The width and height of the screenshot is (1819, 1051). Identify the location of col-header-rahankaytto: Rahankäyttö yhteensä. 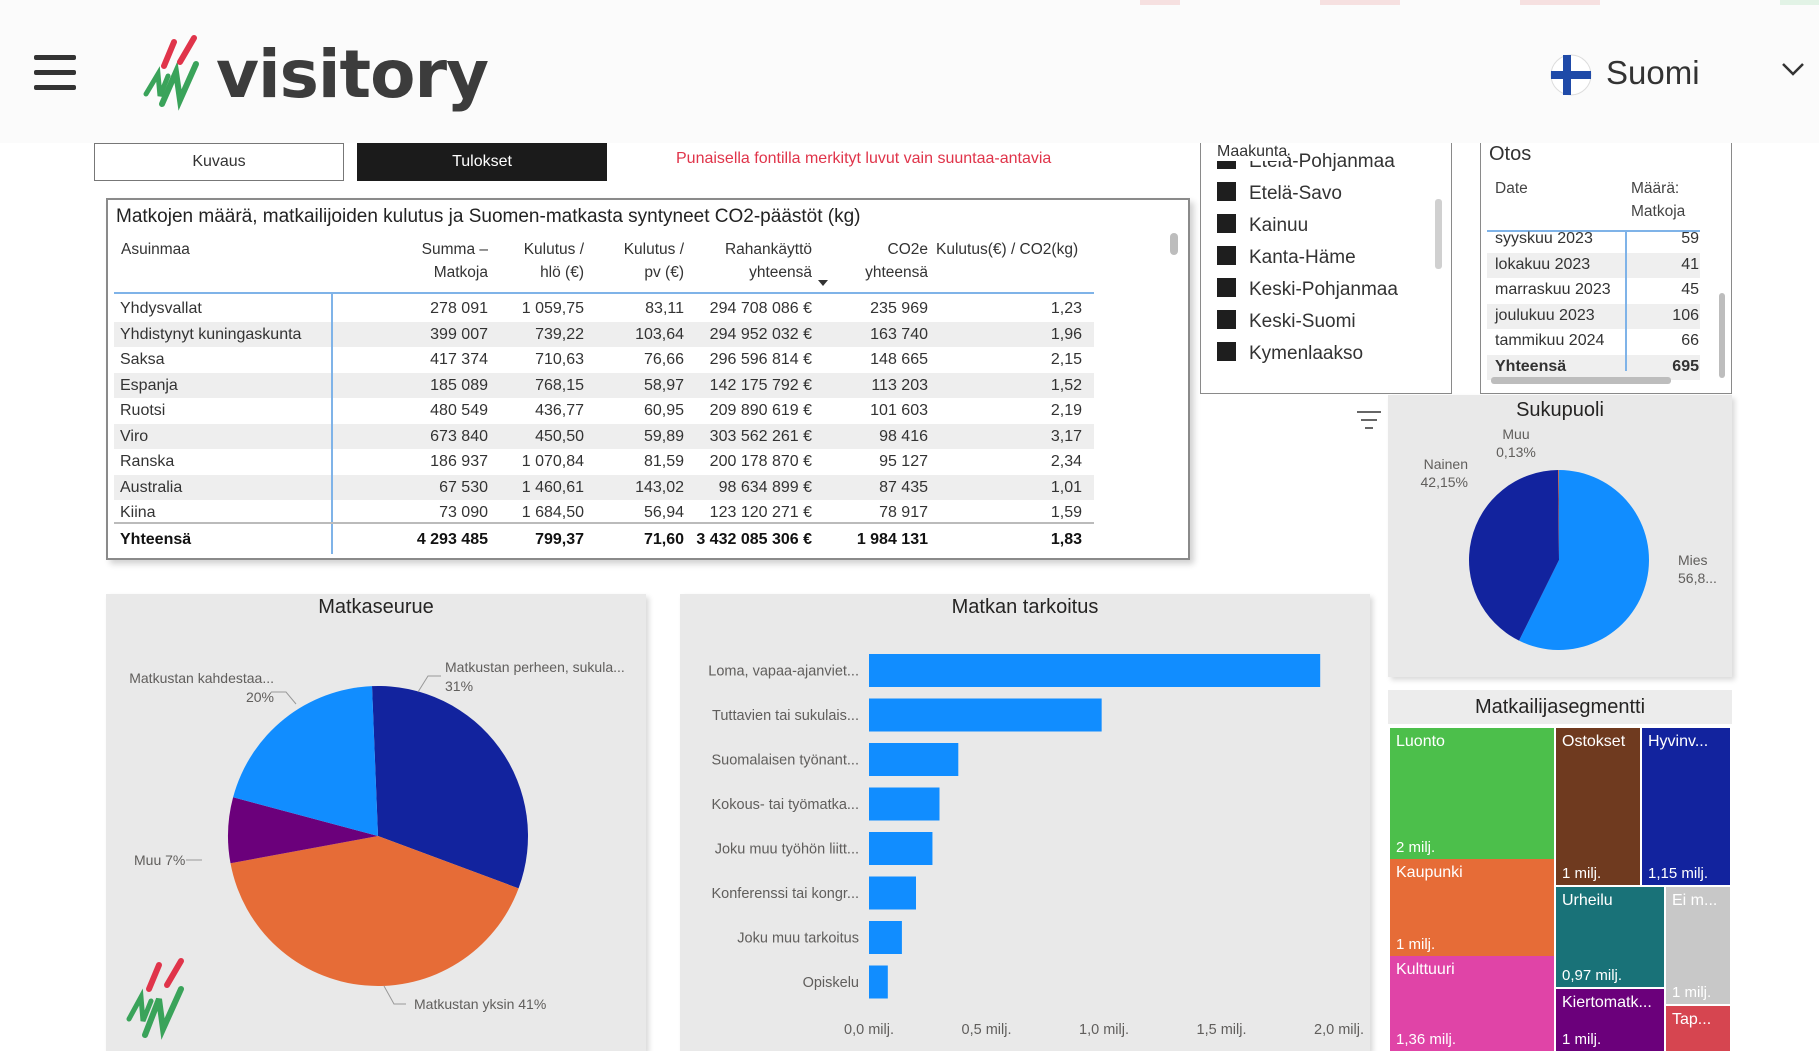
(755, 261).